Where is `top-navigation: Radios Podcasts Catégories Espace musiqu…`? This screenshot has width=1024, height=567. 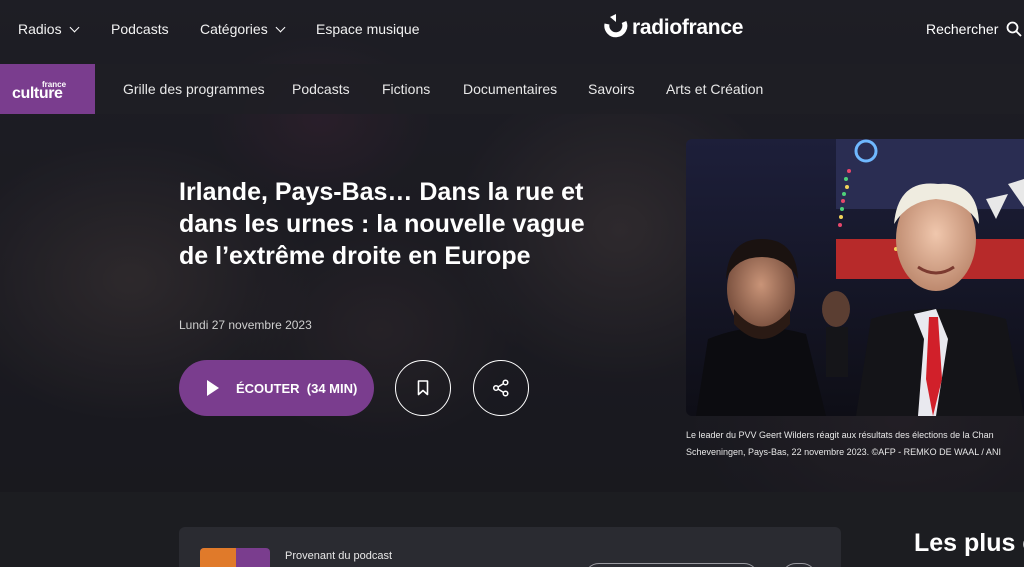 top-navigation: Radios Podcasts Catégories Espace musiqu… is located at coordinates (512, 31).